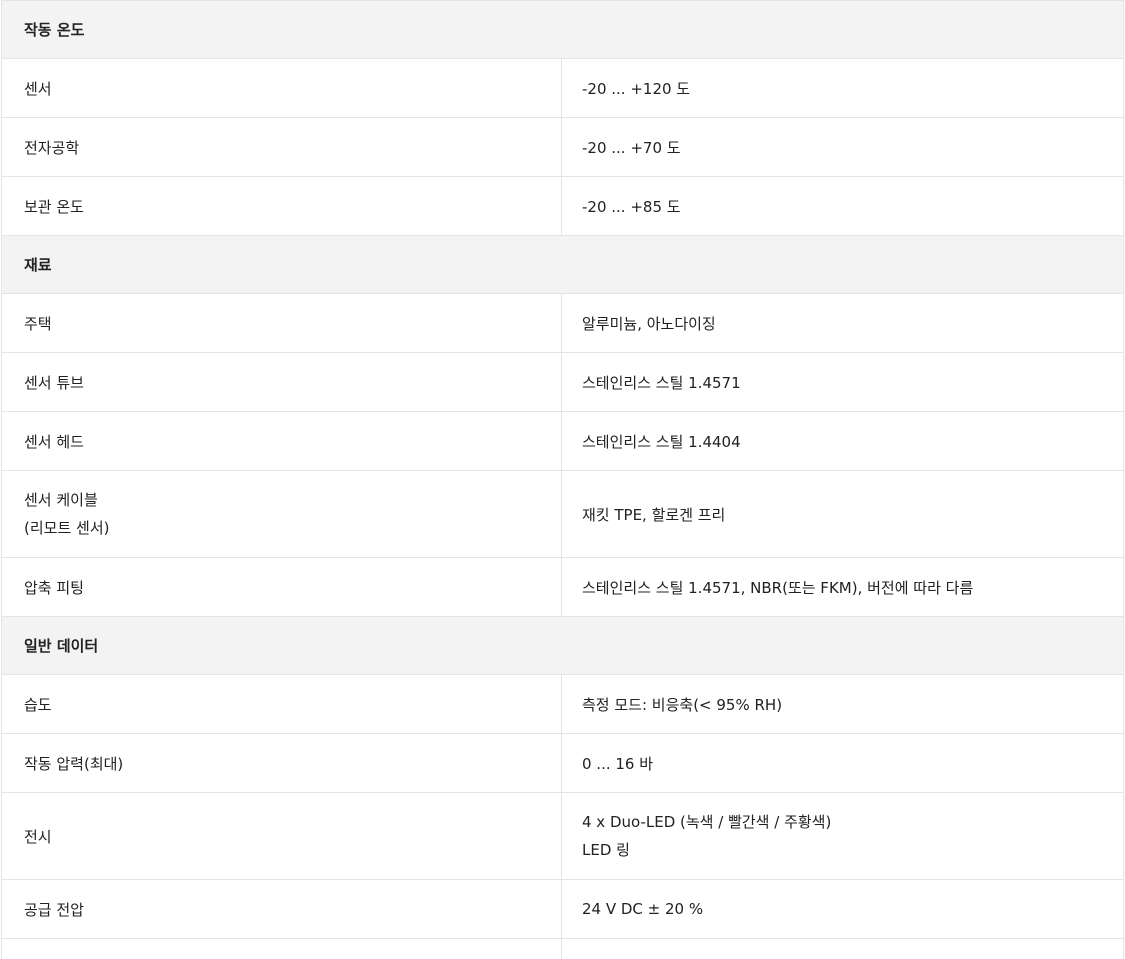  What do you see at coordinates (562, 146) in the screenshot?
I see `table-row: 전자공학 -20 ... +70 도` at bounding box center [562, 146].